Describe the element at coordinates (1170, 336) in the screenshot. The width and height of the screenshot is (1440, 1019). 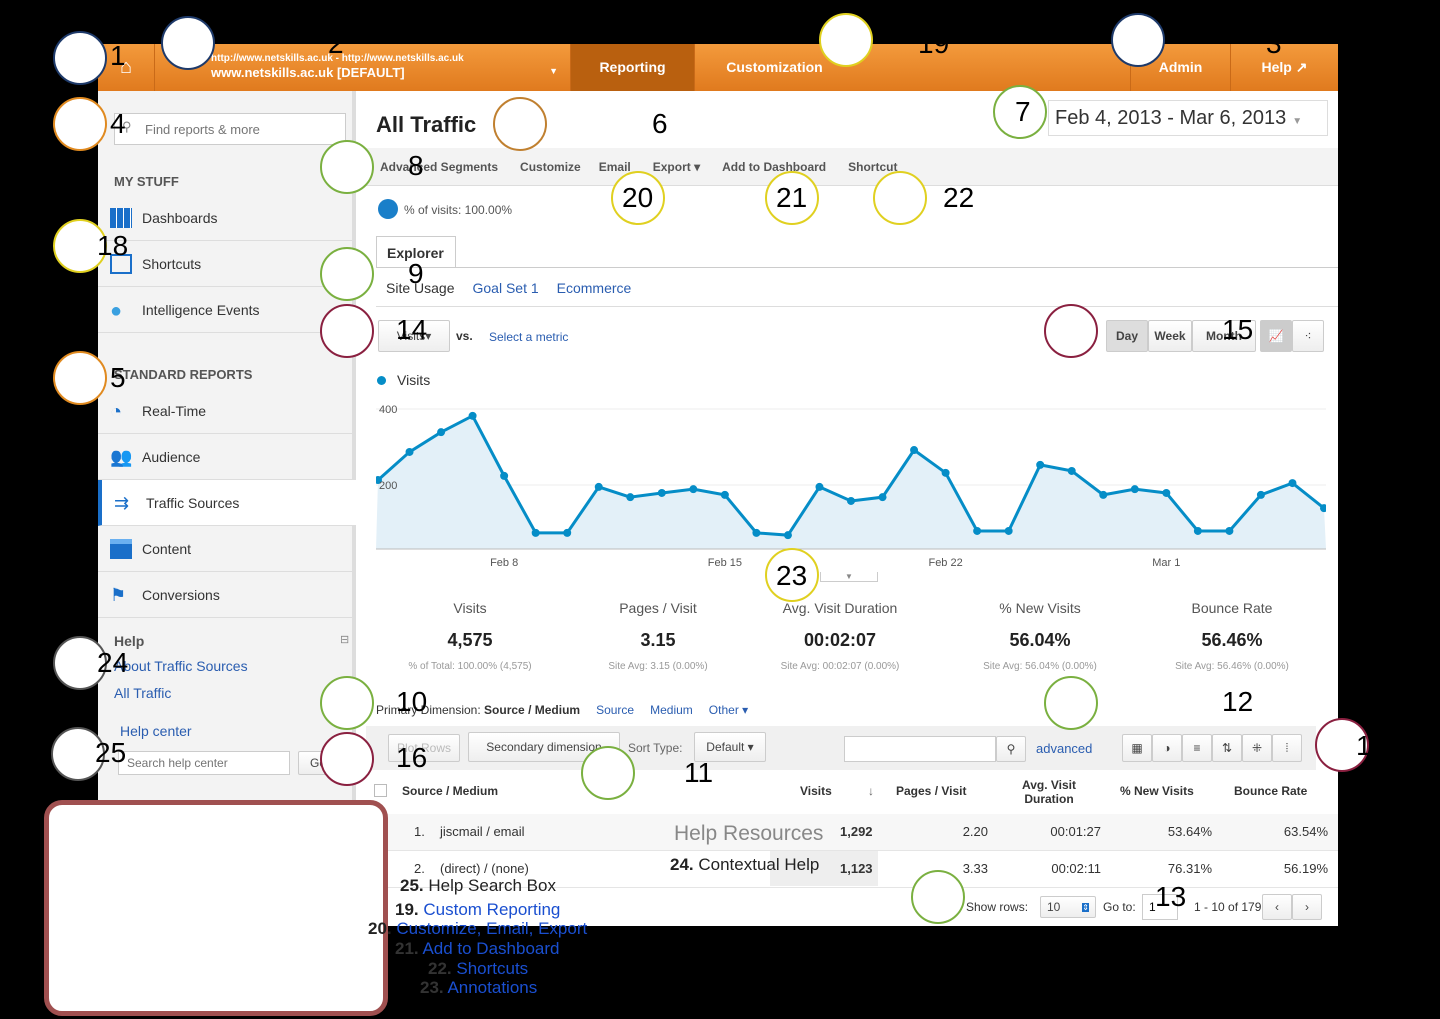
I see `period-week-button: Week` at that location.